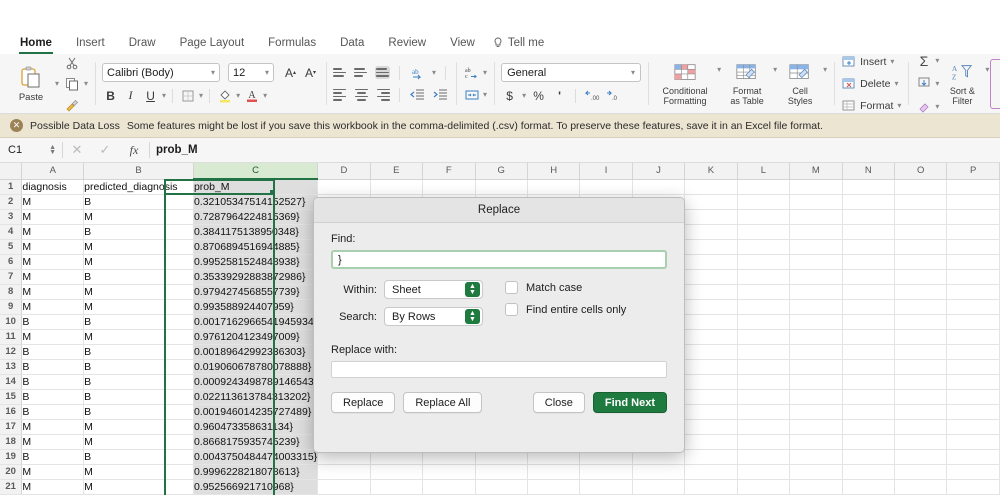 The width and height of the screenshot is (1000, 500). I want to click on currency-chevron-down-icon: ▾, so click(524, 95).